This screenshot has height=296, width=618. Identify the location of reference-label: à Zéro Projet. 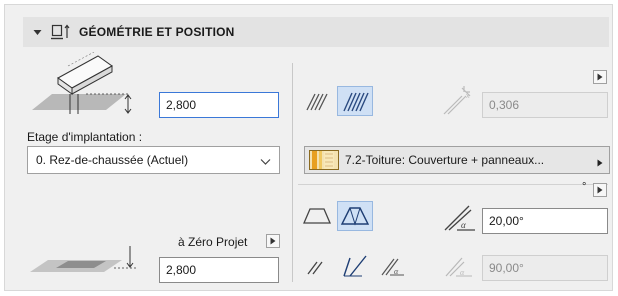
(213, 242).